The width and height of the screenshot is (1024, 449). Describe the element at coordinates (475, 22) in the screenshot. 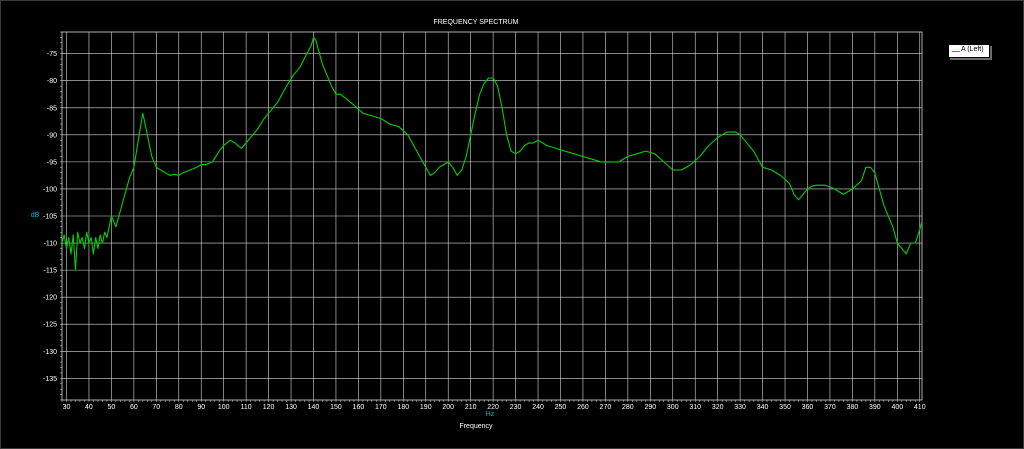

I see `chart-title: FREQUENCY SPECTRUM` at that location.